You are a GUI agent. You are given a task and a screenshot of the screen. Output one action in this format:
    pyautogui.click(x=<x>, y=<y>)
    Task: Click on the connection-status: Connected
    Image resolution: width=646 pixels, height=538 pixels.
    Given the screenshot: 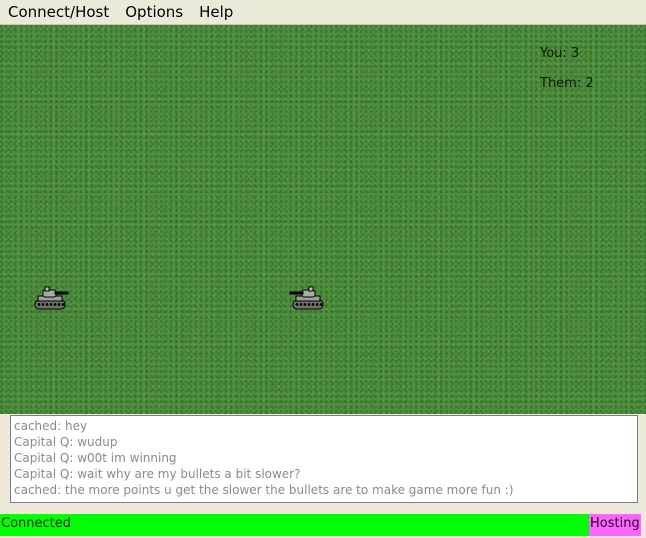 What is the action you would take?
    pyautogui.click(x=294, y=525)
    